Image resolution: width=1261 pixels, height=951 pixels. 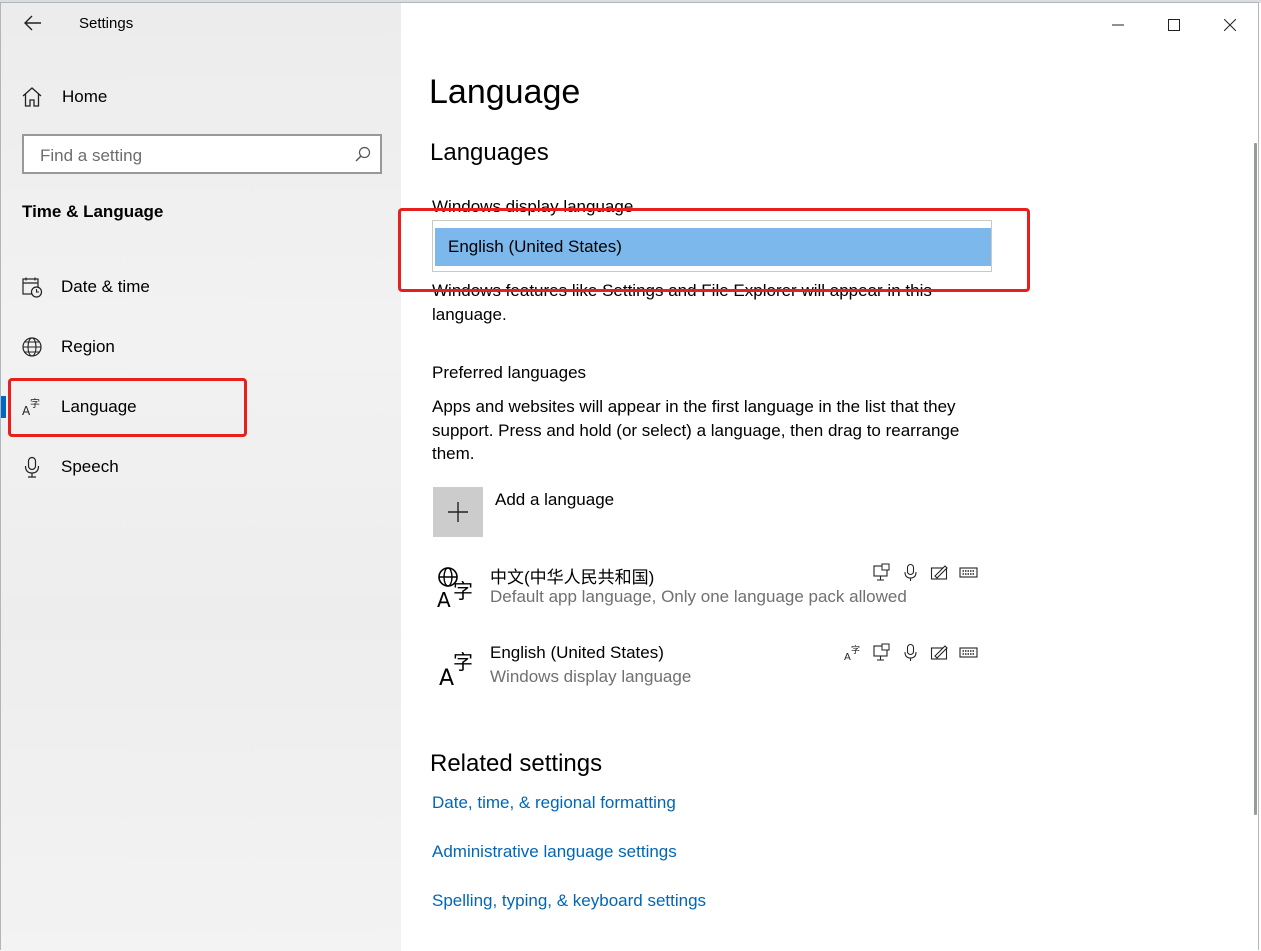 I want to click on display-language-dropdown: English (United States), so click(x=712, y=246).